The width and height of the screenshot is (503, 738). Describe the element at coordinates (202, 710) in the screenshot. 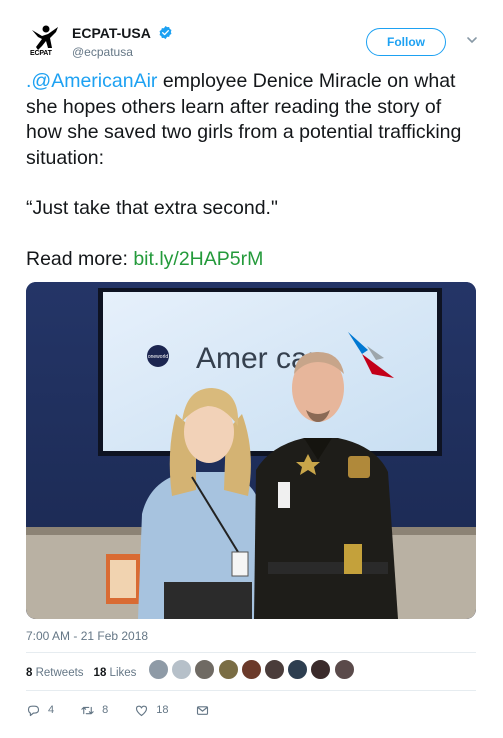

I see `envelope-icon` at that location.